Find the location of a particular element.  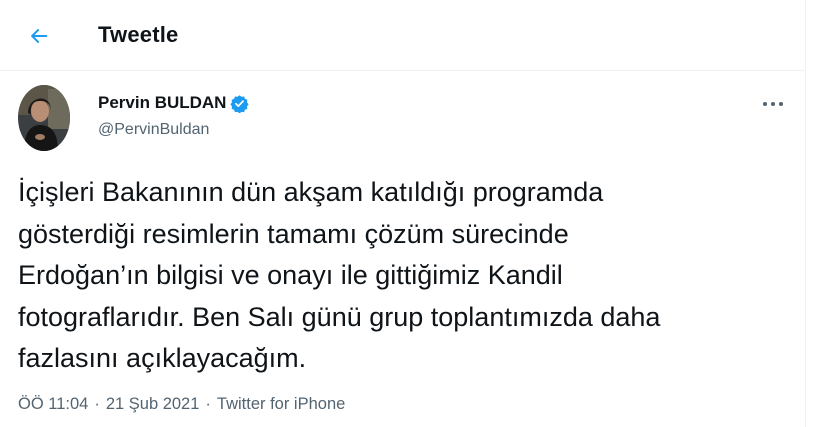

author-display-name: Pervin BULDAN is located at coordinates (162, 102).